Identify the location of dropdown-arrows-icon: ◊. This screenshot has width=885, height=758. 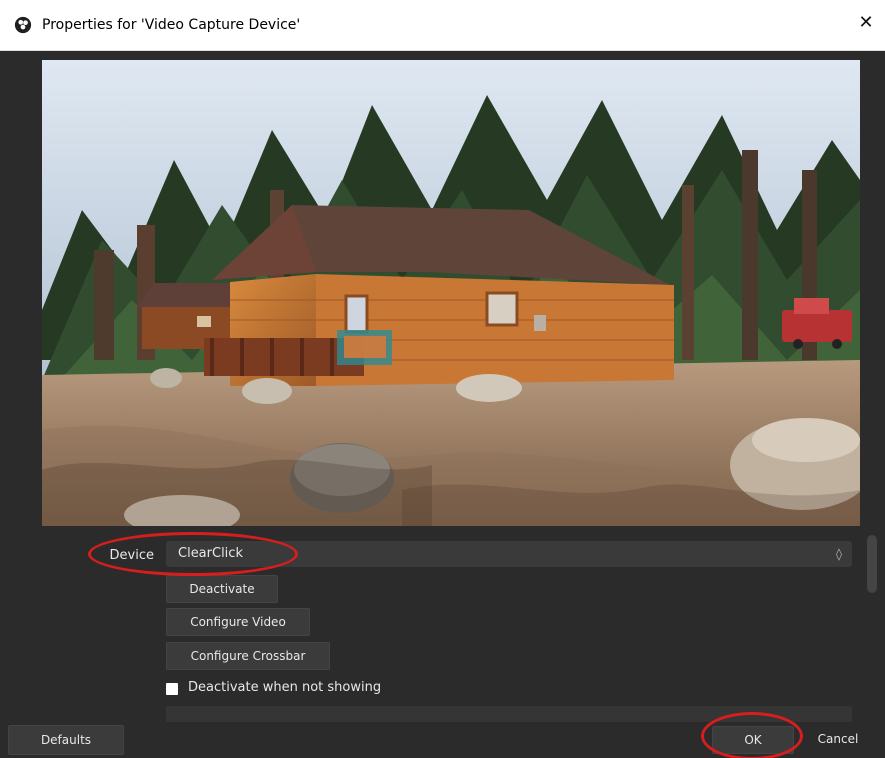
(839, 554).